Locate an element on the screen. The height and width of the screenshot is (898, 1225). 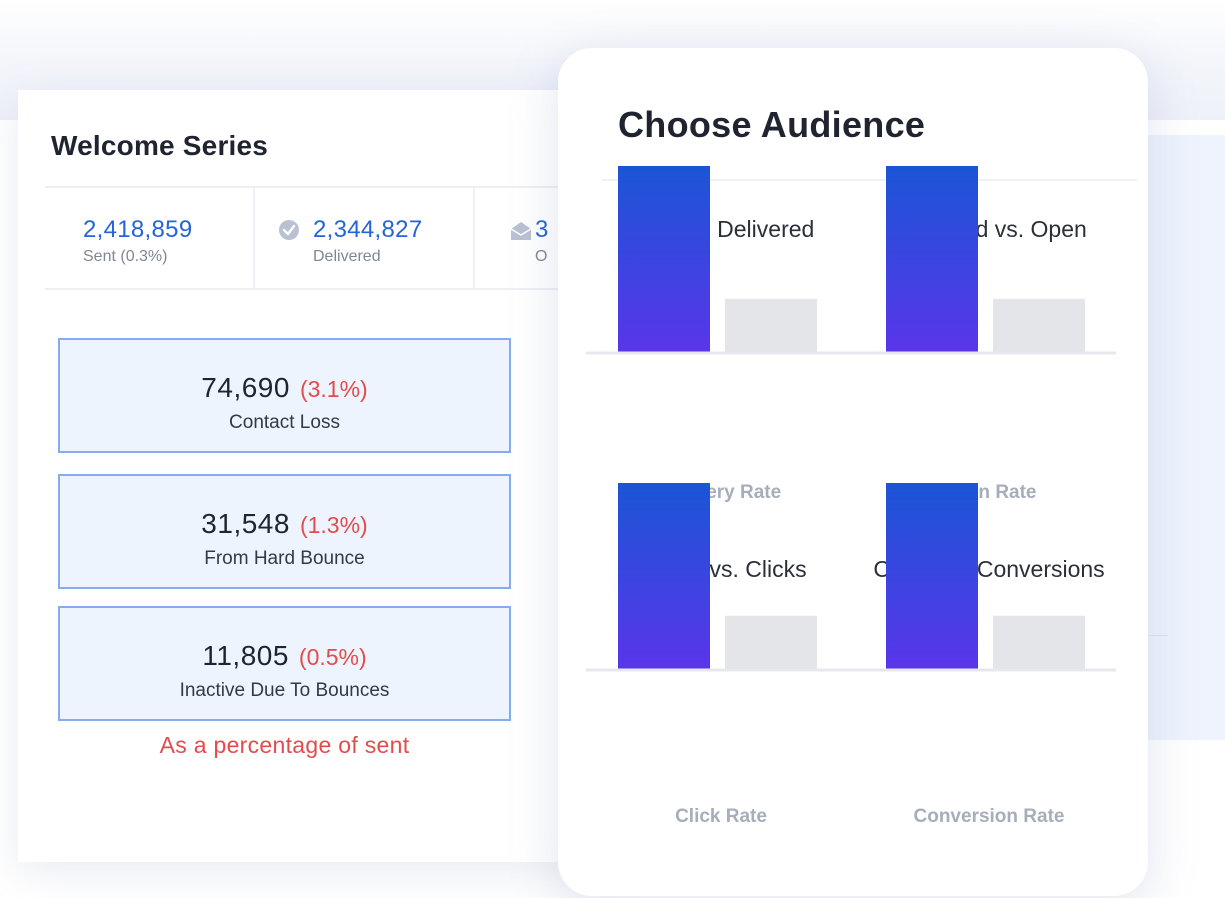
loss-percent: (1.3%) is located at coordinates (333, 525).